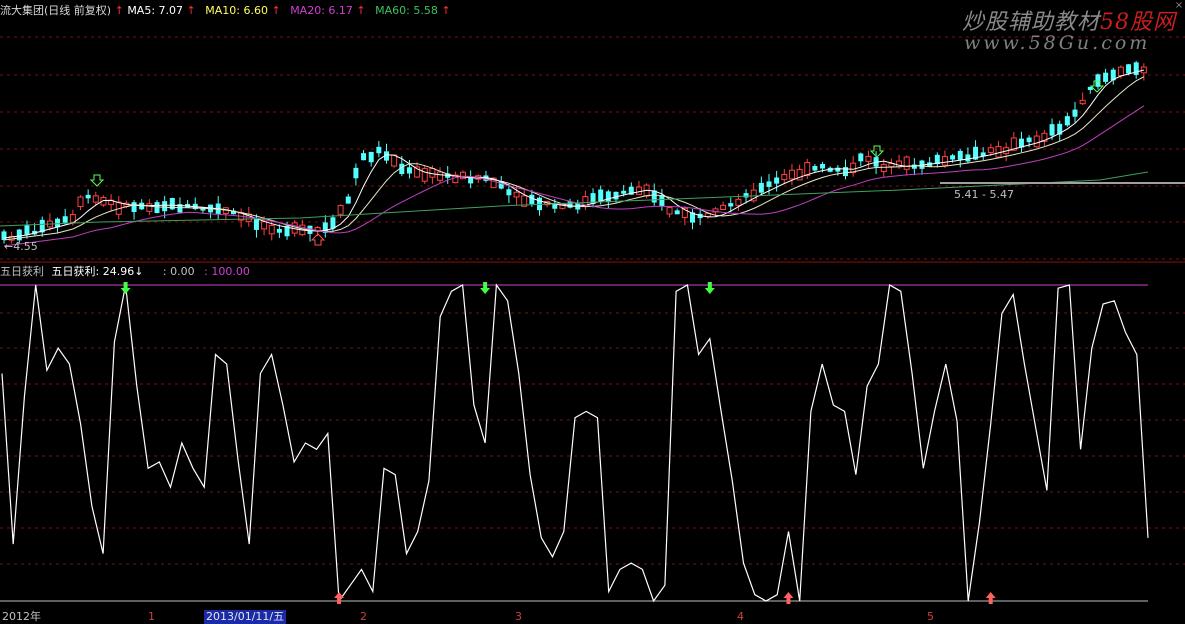 Image resolution: width=1185 pixels, height=624 pixels. Describe the element at coordinates (227, 271) in the screenshot. I see `indicator-max: : 100.00` at that location.